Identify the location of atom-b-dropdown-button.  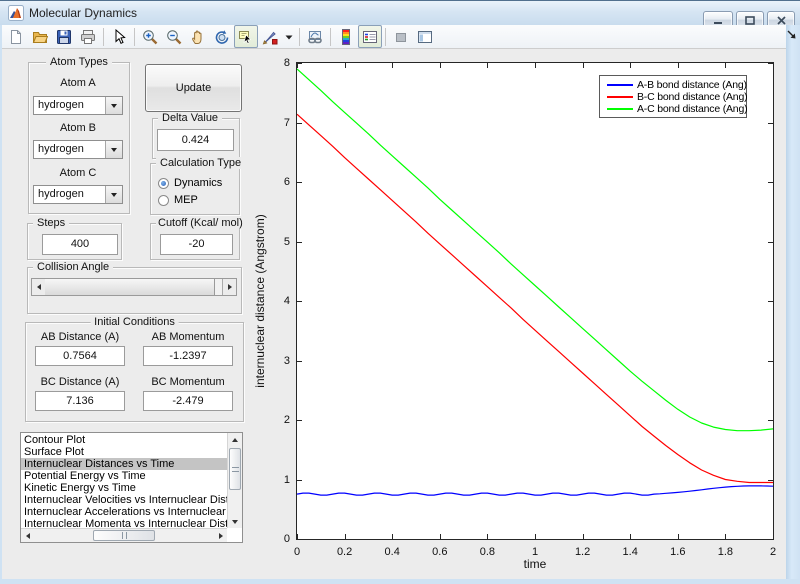
(113, 149).